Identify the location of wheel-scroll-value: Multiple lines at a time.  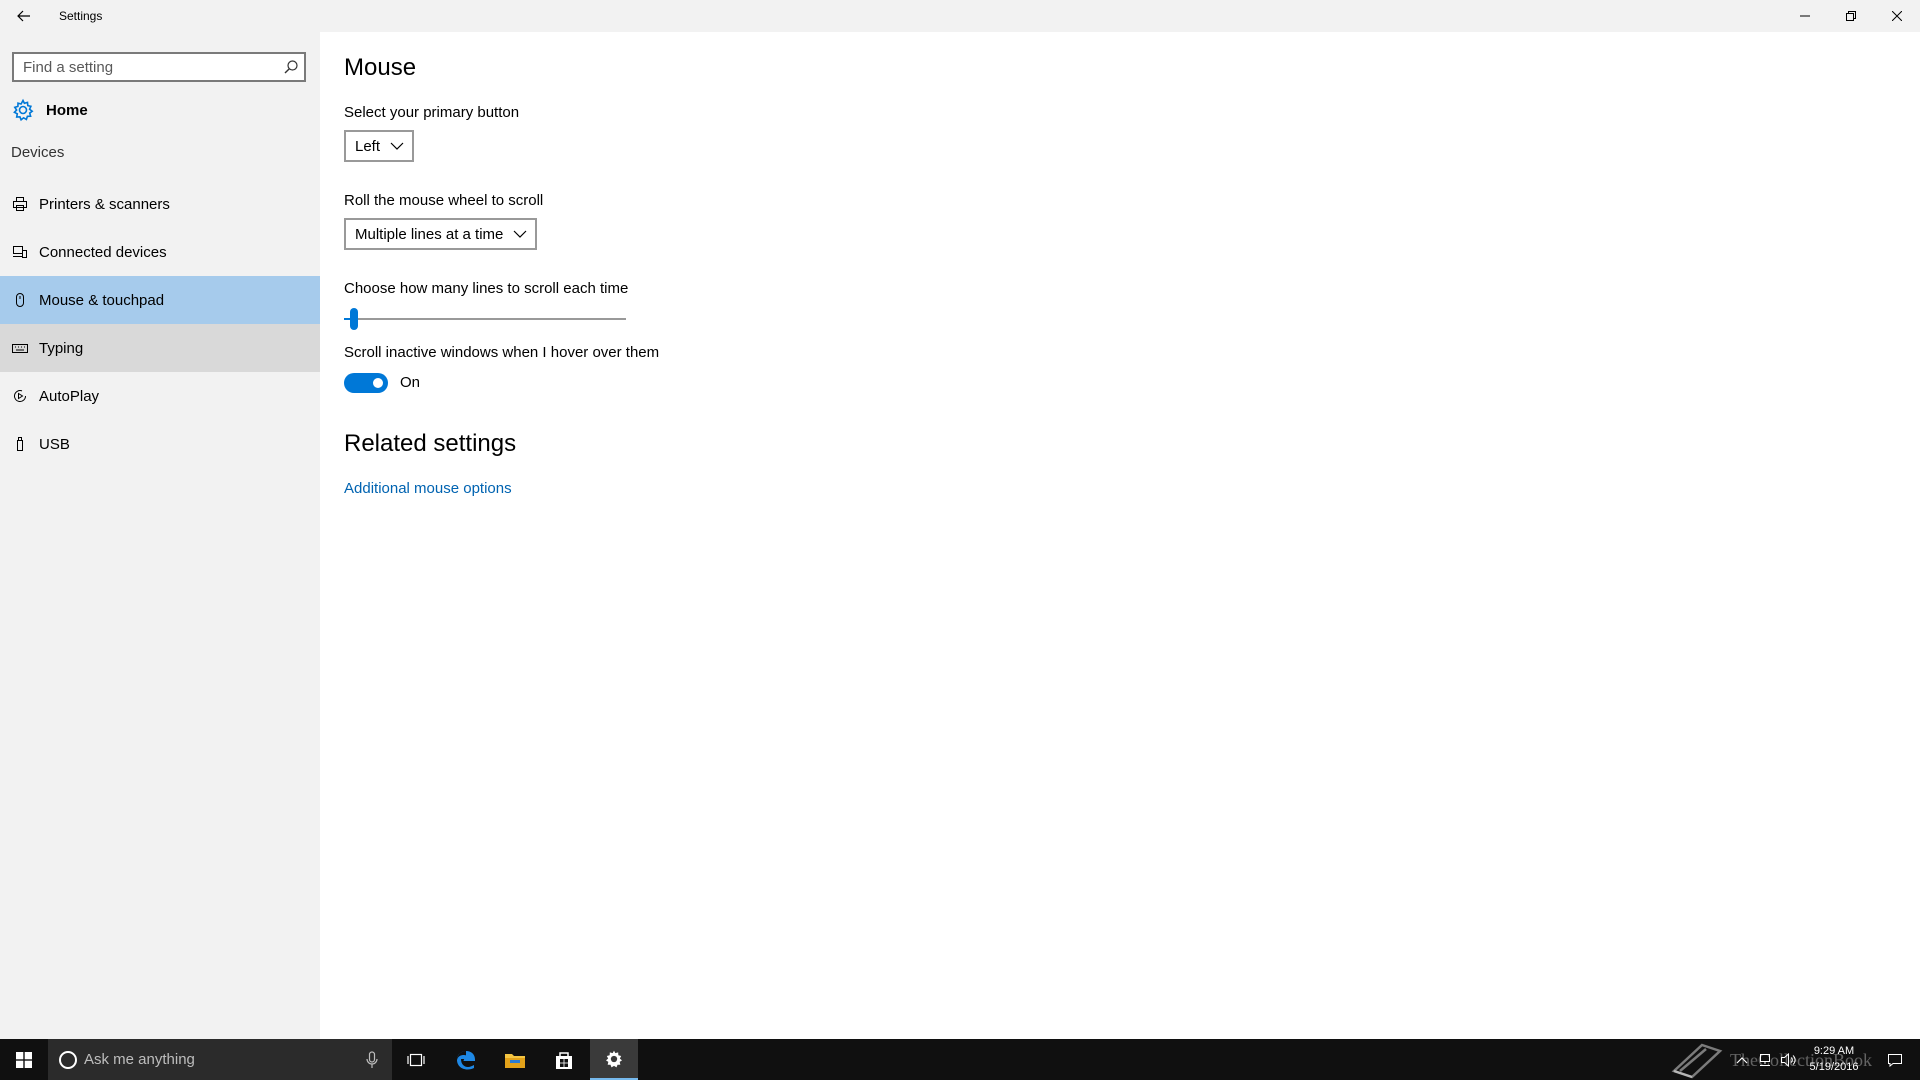
(429, 234).